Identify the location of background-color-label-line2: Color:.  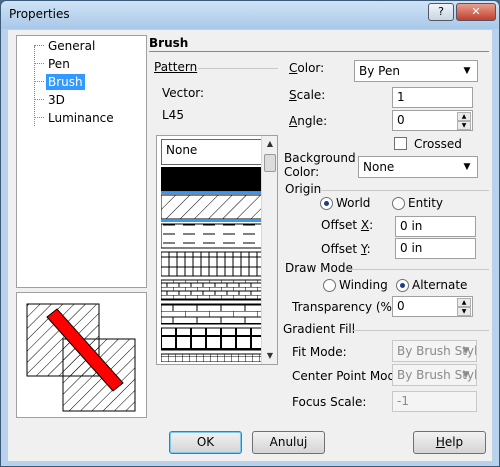
(302, 172).